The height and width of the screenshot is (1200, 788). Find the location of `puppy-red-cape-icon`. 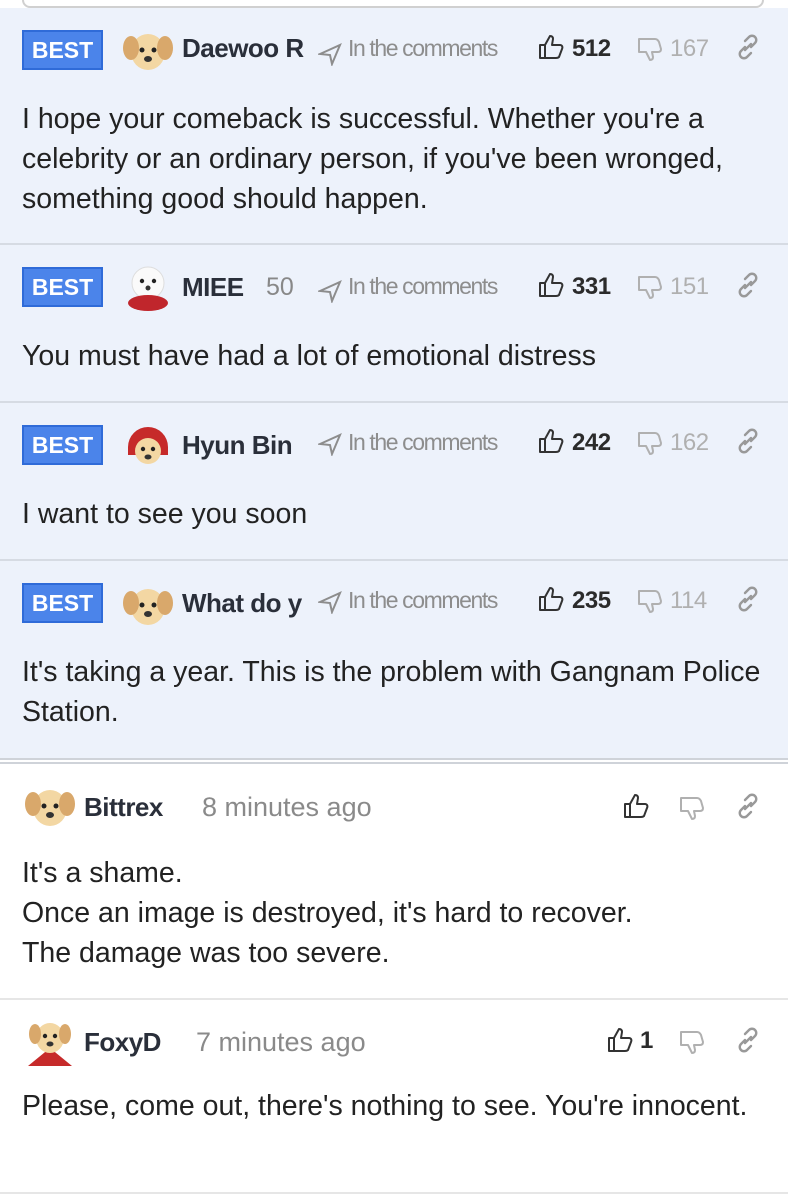

puppy-red-cape-icon is located at coordinates (50, 1042).